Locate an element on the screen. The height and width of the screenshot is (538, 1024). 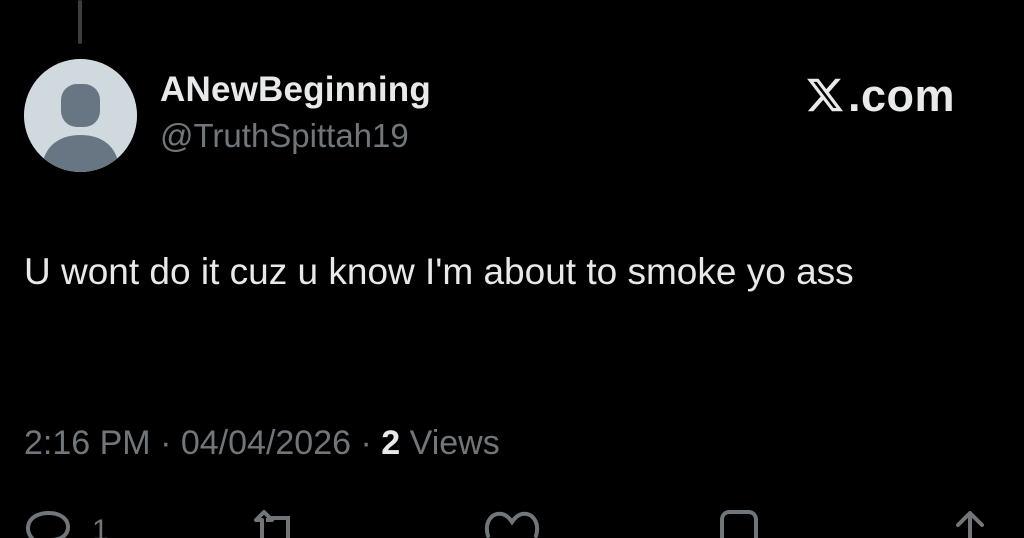
thread-connector-line is located at coordinates (80, 22).